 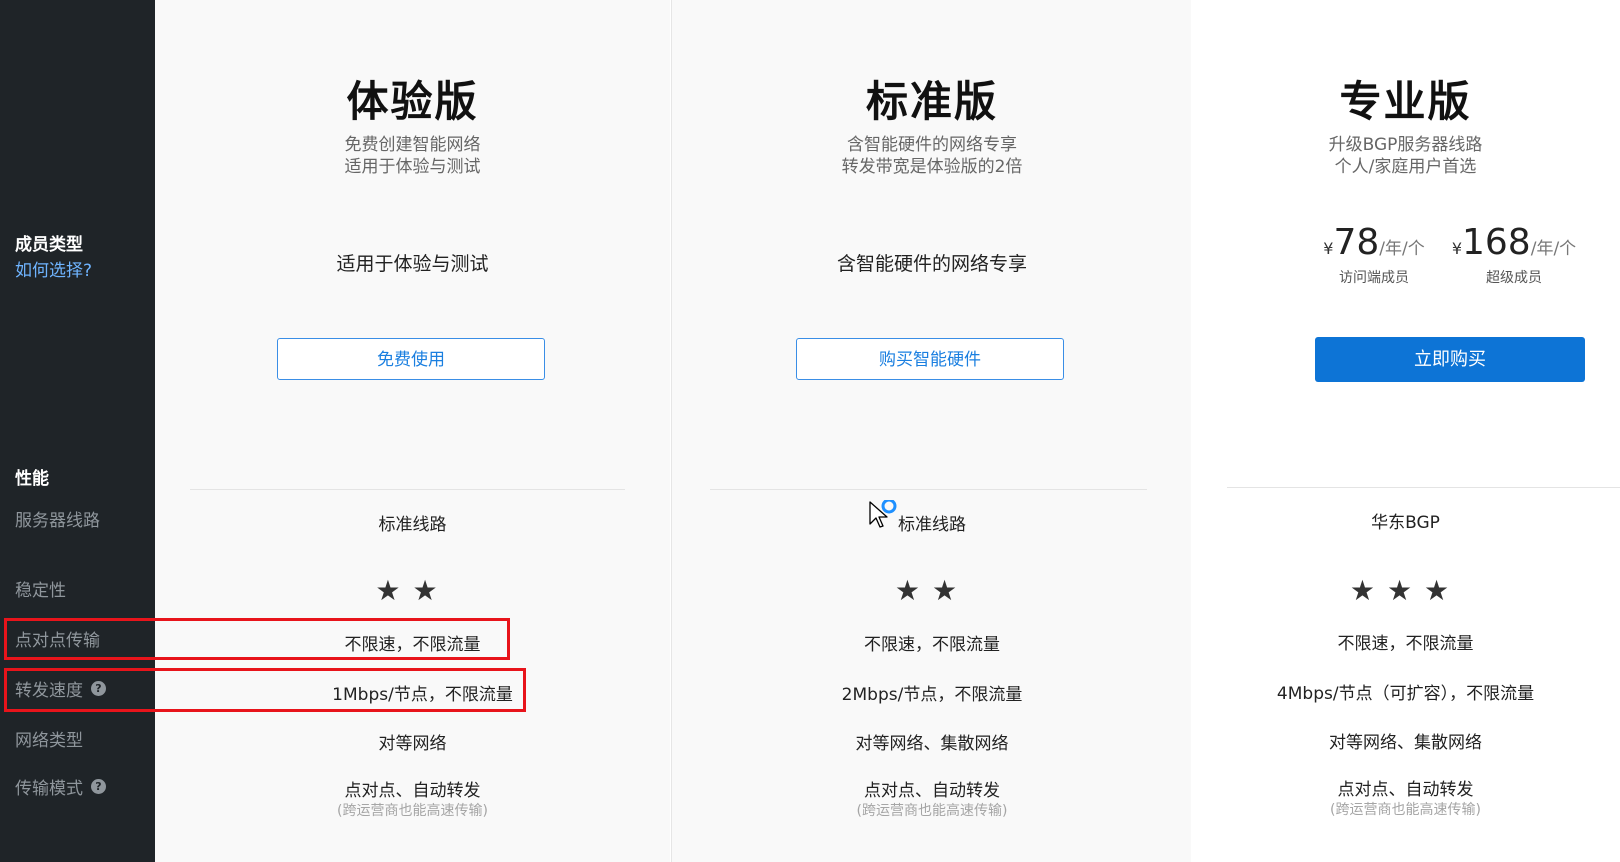 What do you see at coordinates (412, 264) in the screenshot?
I see `plan-member-text: 适用于体验与测试` at bounding box center [412, 264].